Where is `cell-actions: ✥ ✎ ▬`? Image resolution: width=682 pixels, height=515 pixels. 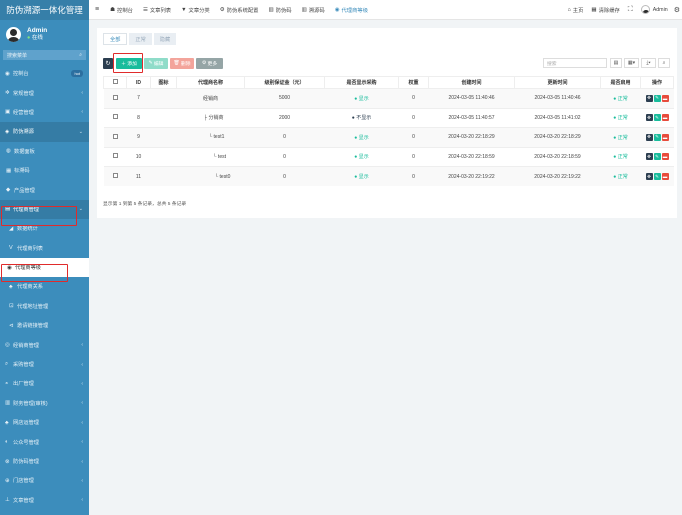
cell-actions: ✥ ✎ ▬ is located at coordinates (657, 156).